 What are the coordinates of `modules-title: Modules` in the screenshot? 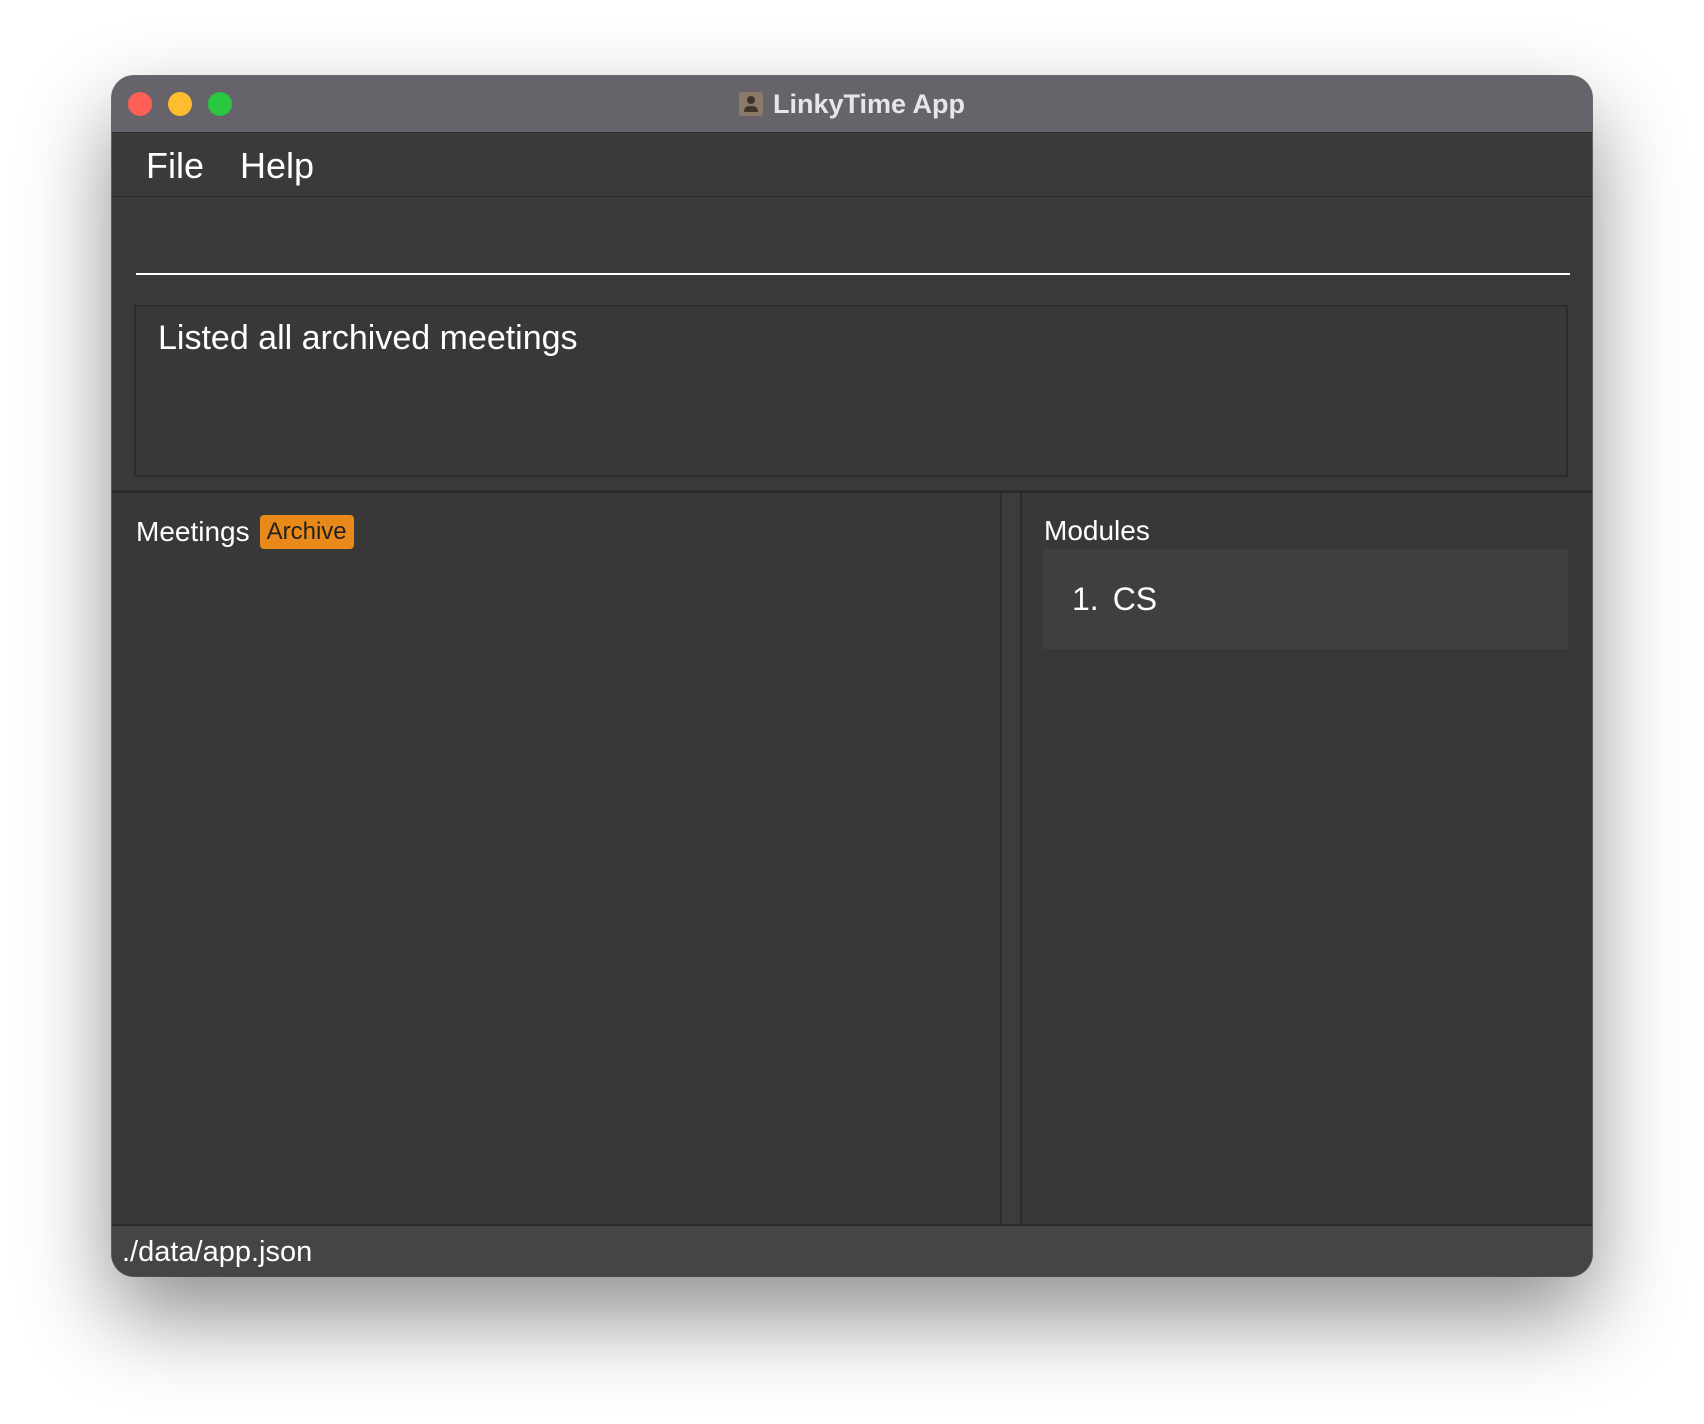 It's located at (1097, 530).